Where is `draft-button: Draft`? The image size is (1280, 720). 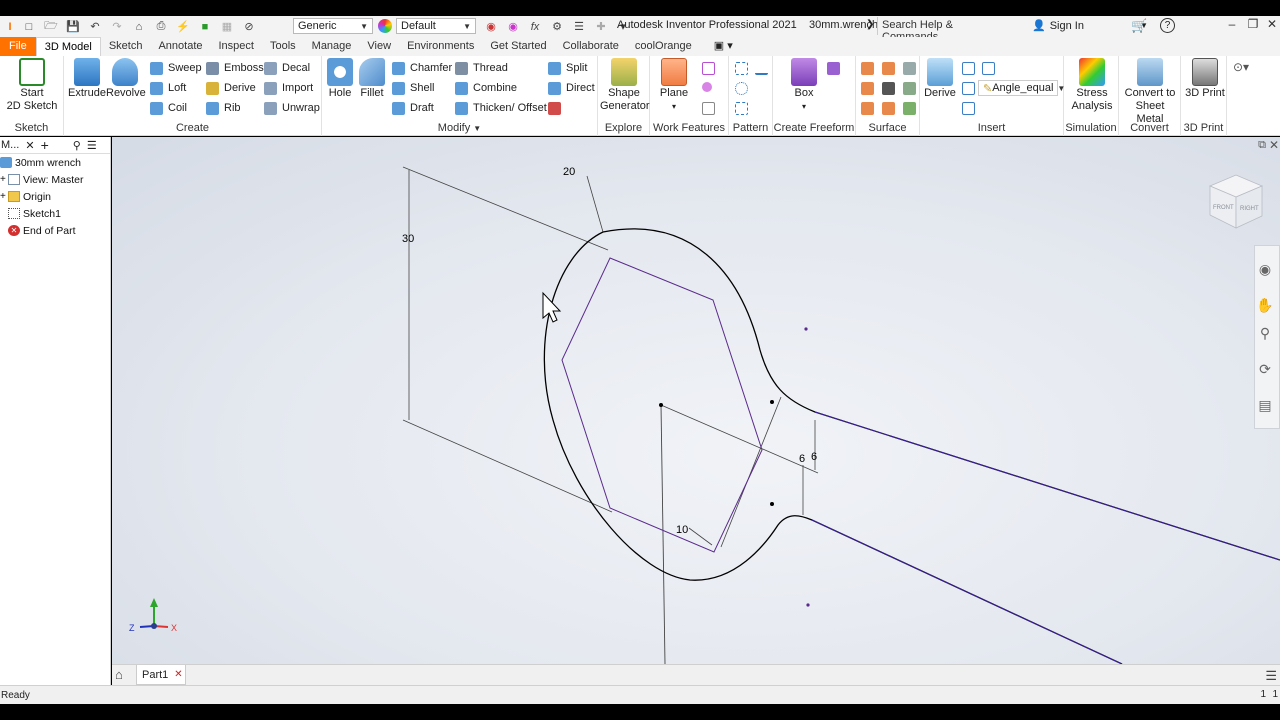
draft-button: Draft is located at coordinates (413, 108).